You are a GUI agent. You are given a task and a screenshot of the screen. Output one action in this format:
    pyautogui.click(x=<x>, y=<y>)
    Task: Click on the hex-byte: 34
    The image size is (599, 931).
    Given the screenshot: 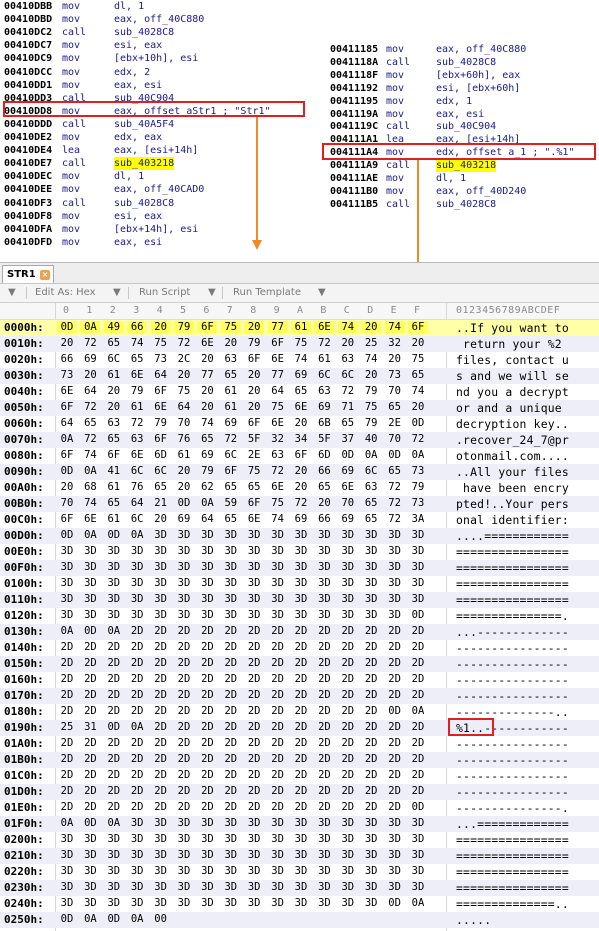 What is the action you would take?
    pyautogui.click(x=301, y=439)
    